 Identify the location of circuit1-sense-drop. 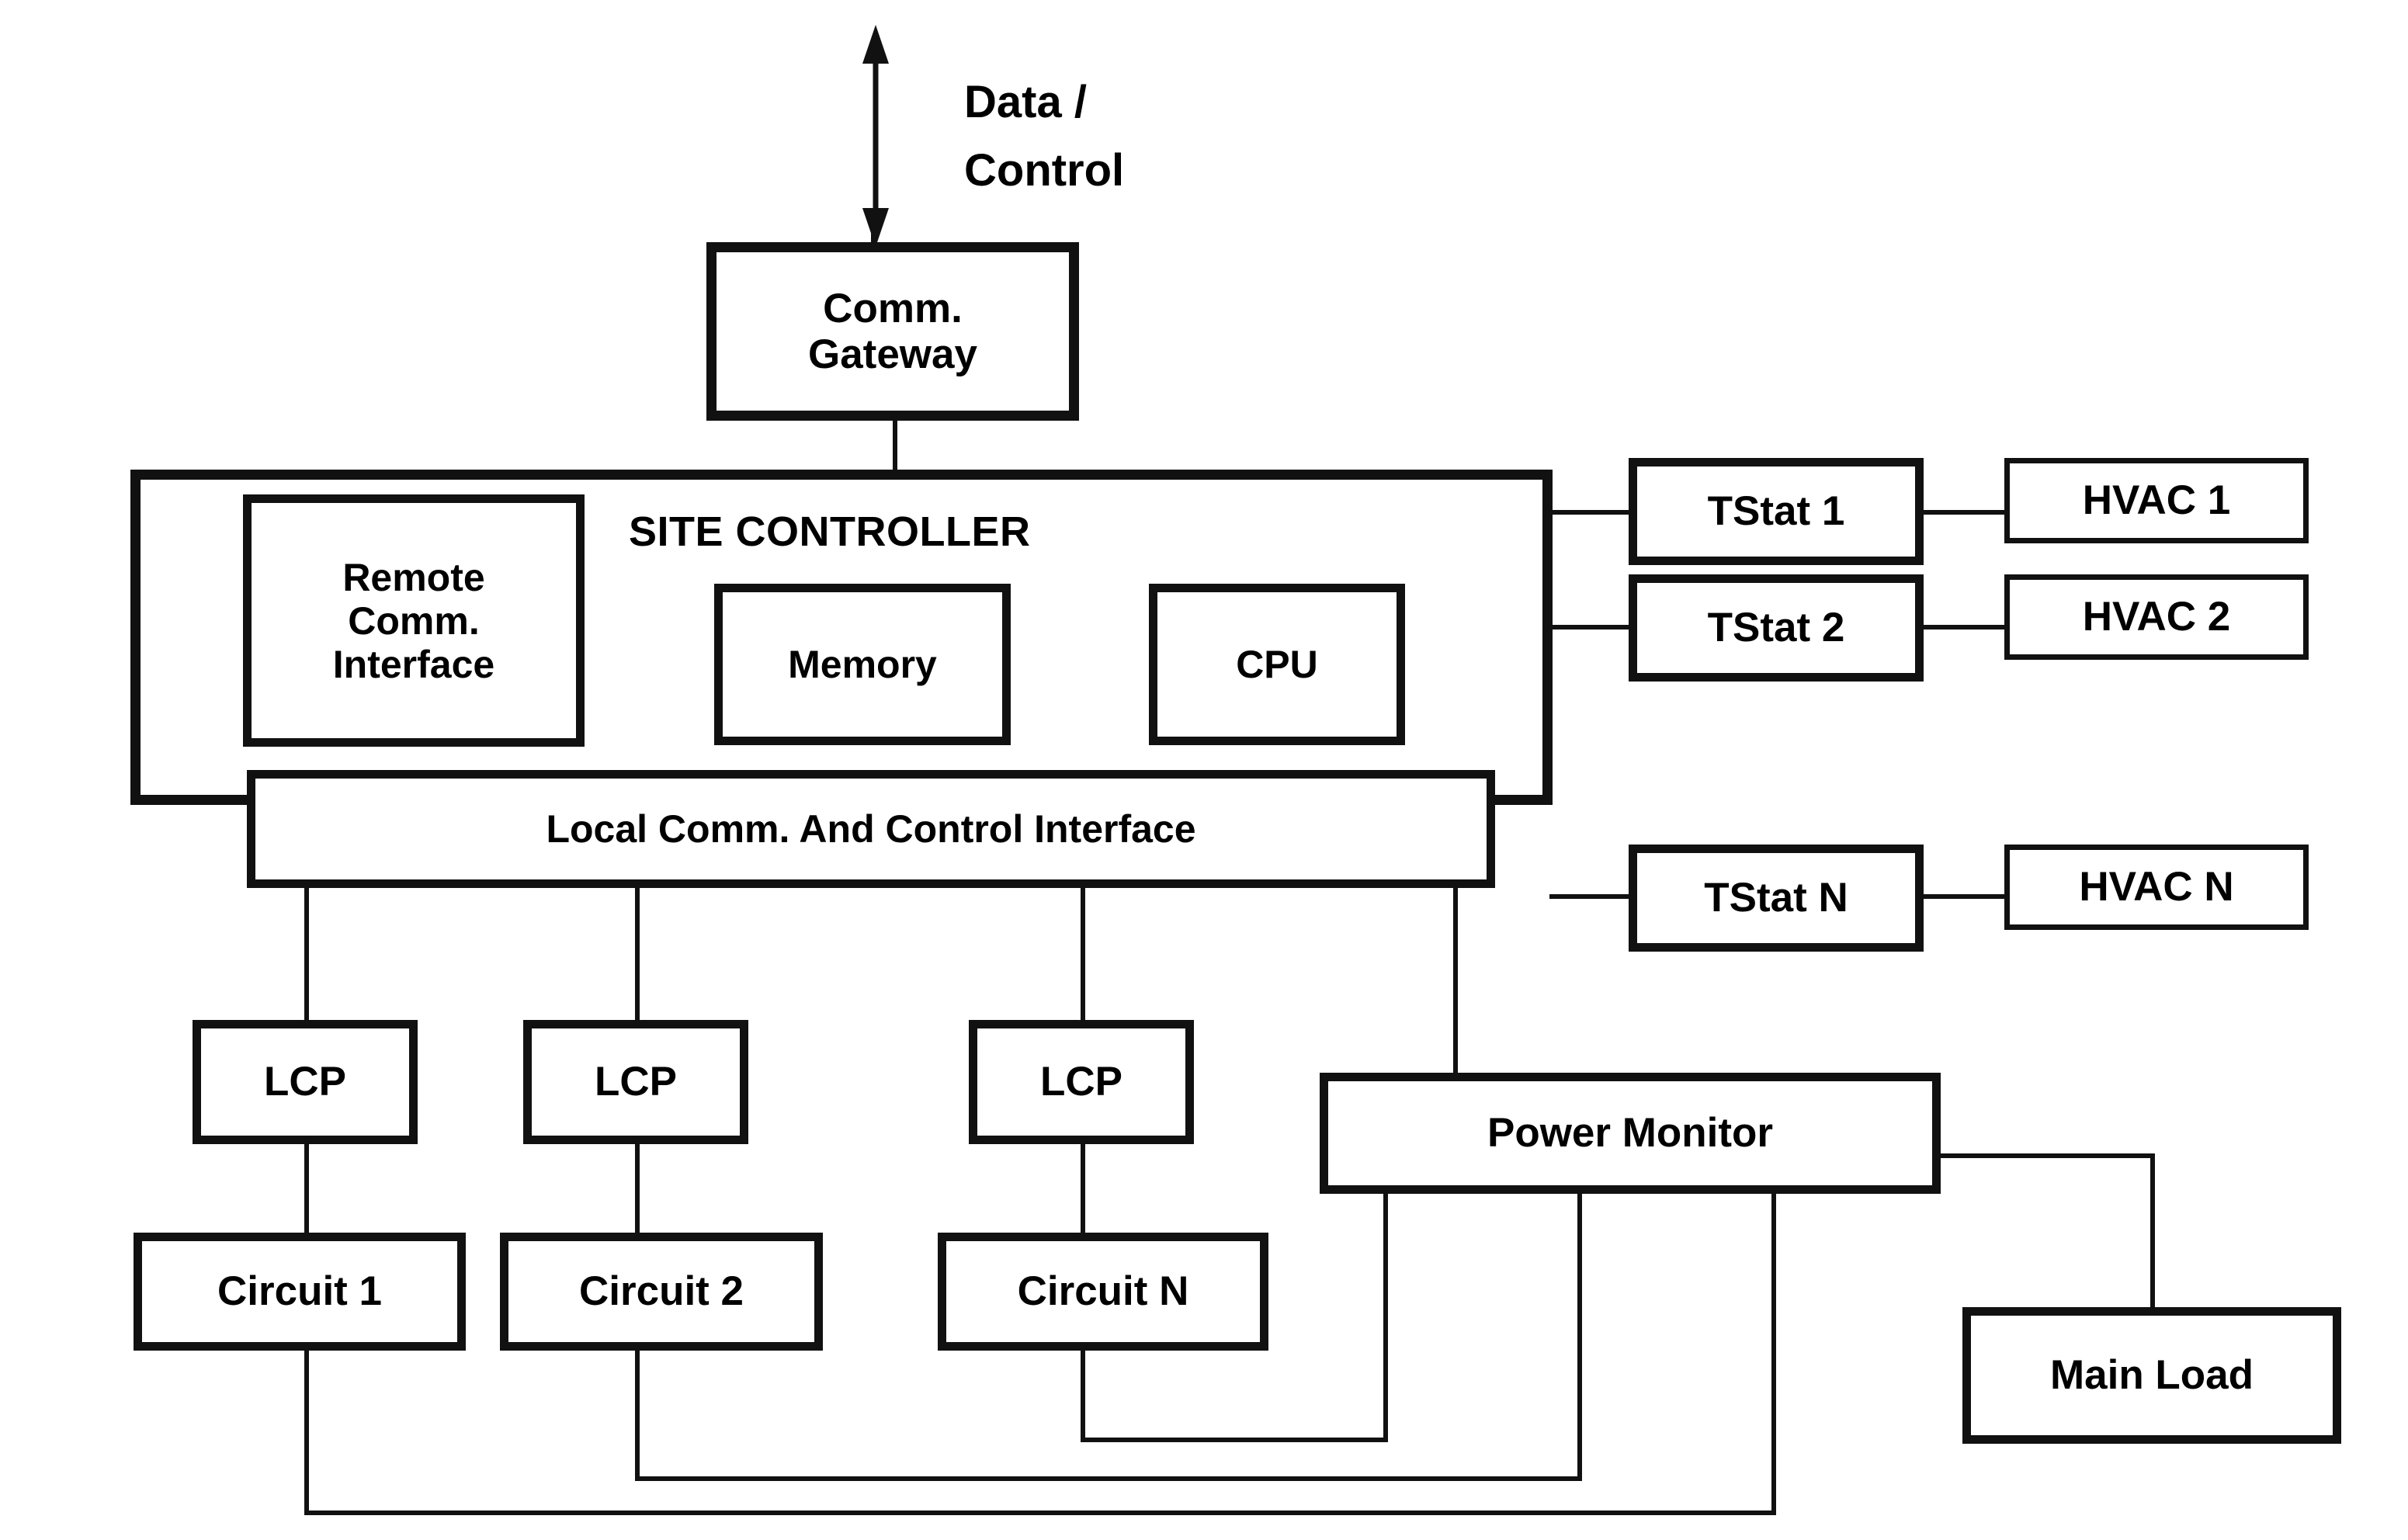
(306, 1432).